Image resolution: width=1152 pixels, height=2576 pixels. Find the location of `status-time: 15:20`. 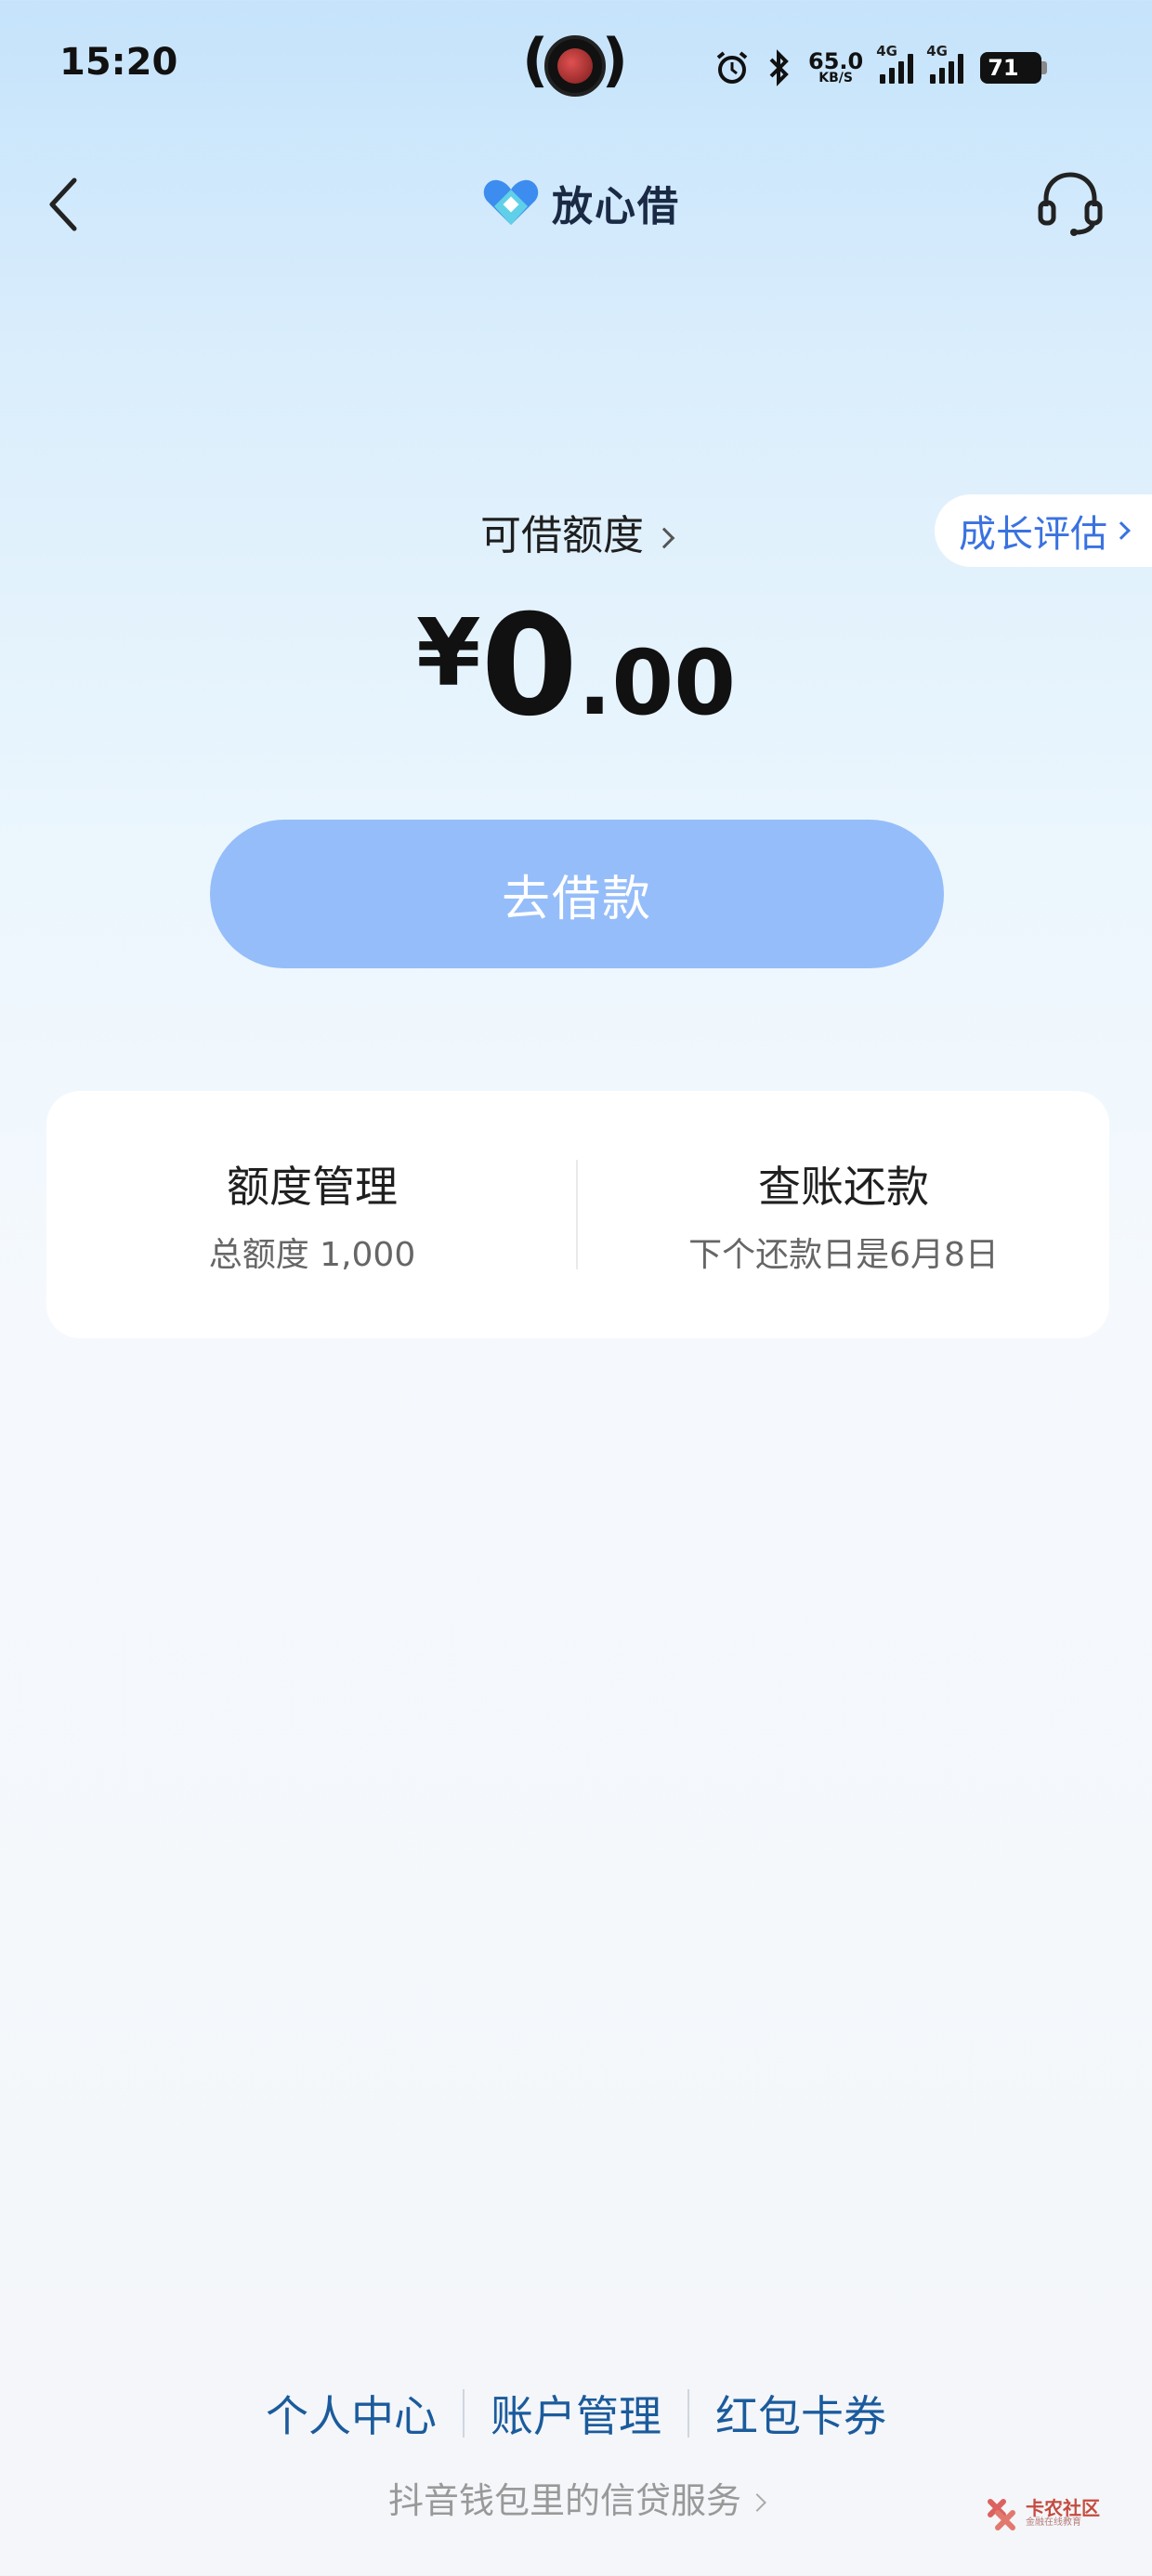

status-time: 15:20 is located at coordinates (118, 62).